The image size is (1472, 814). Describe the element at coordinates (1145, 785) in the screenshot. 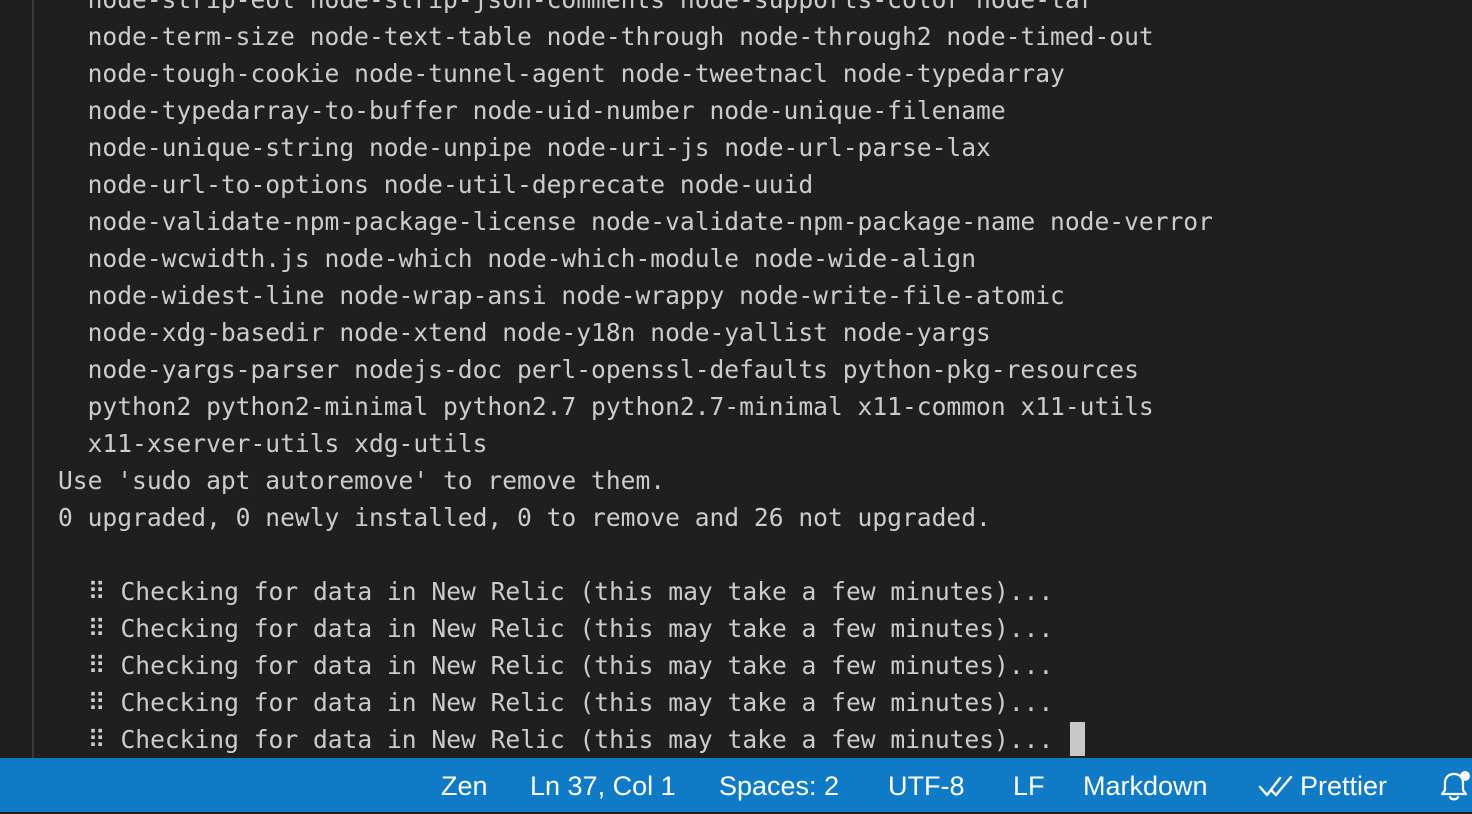

I see `language-mode-selector: Markdown` at that location.